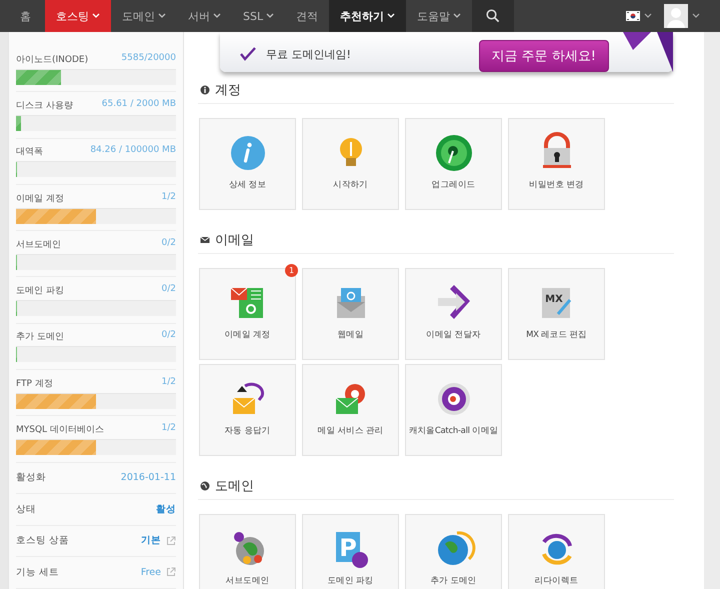 The height and width of the screenshot is (589, 720). Describe the element at coordinates (228, 90) in the screenshot. I see `section-title: 계정` at that location.